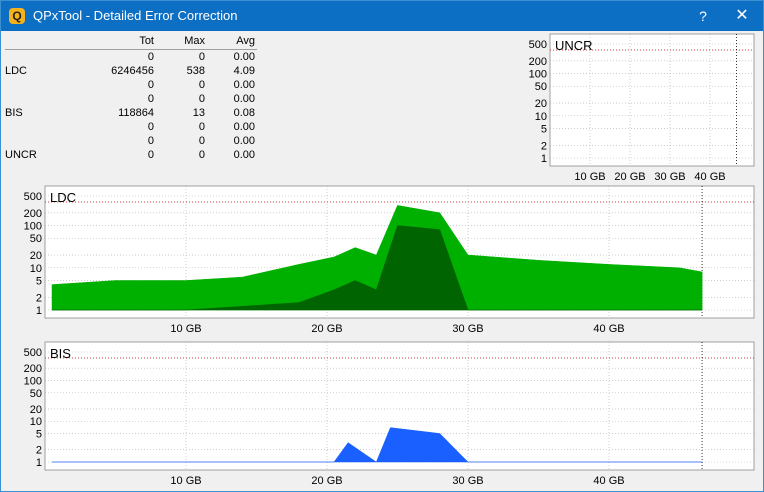 The width and height of the screenshot is (764, 492). What do you see at coordinates (709, 177) in the screenshot?
I see `uncr-xtick-label: 40 GB` at bounding box center [709, 177].